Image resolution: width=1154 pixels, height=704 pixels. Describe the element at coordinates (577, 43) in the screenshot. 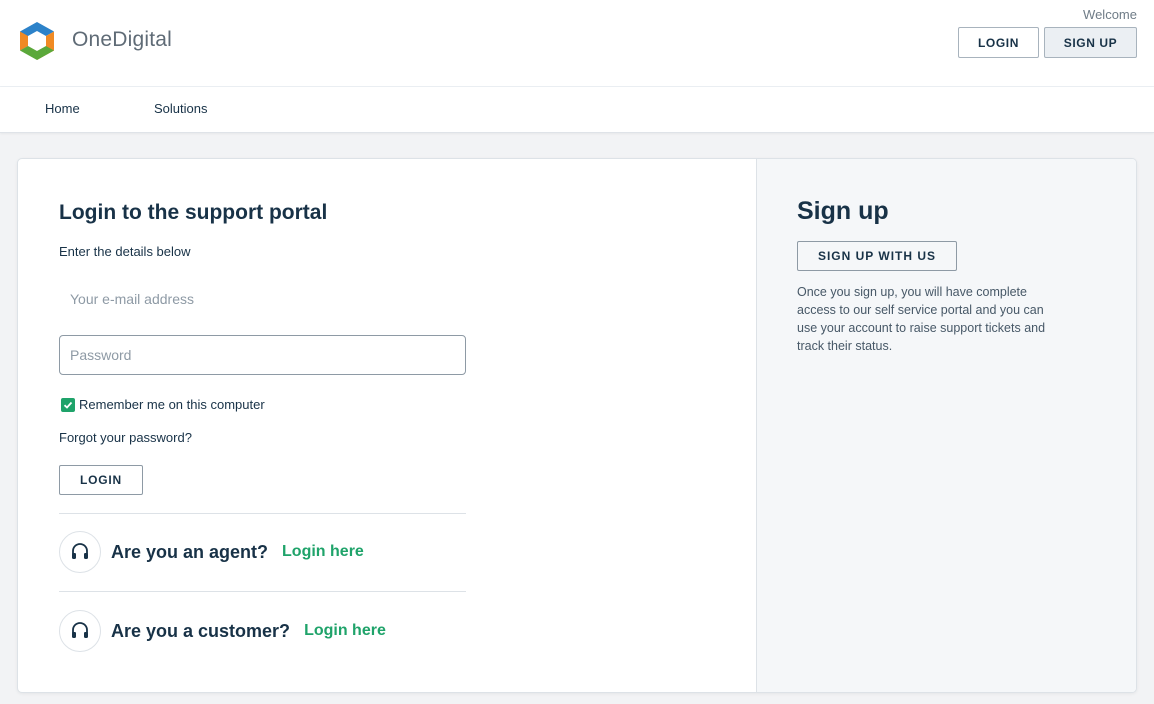

I see `header: OneDigital Welcome LOGIN SIGN UP` at that location.